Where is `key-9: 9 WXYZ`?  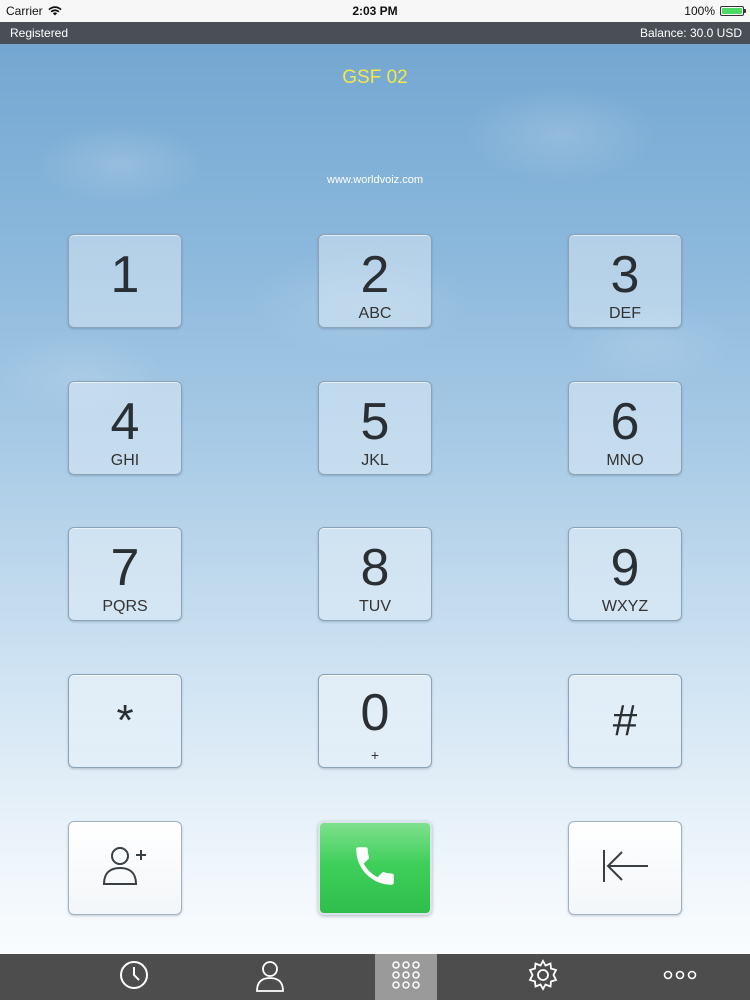
key-9: 9 WXYZ is located at coordinates (625, 574).